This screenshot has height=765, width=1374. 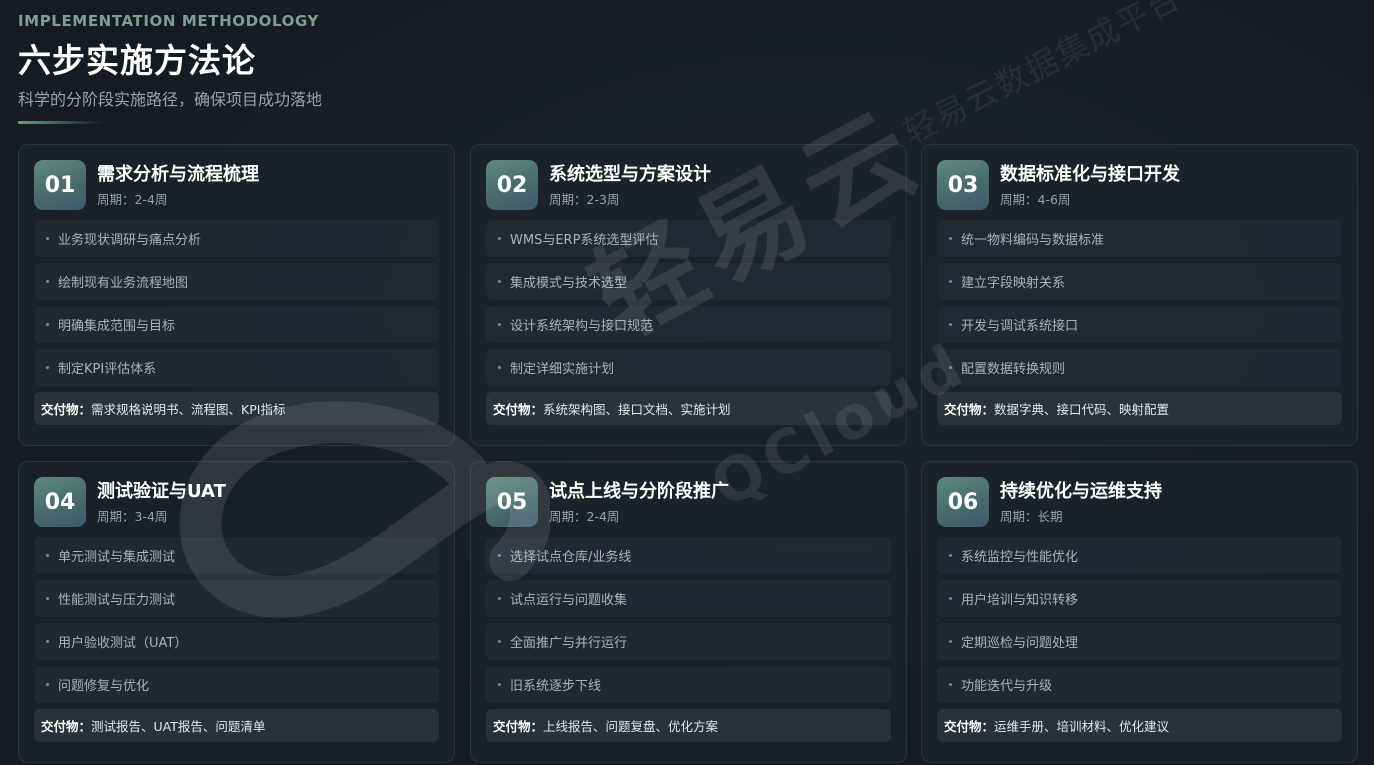 What do you see at coordinates (562, 369) in the screenshot?
I see `task-label: 制定详细实施计划` at bounding box center [562, 369].